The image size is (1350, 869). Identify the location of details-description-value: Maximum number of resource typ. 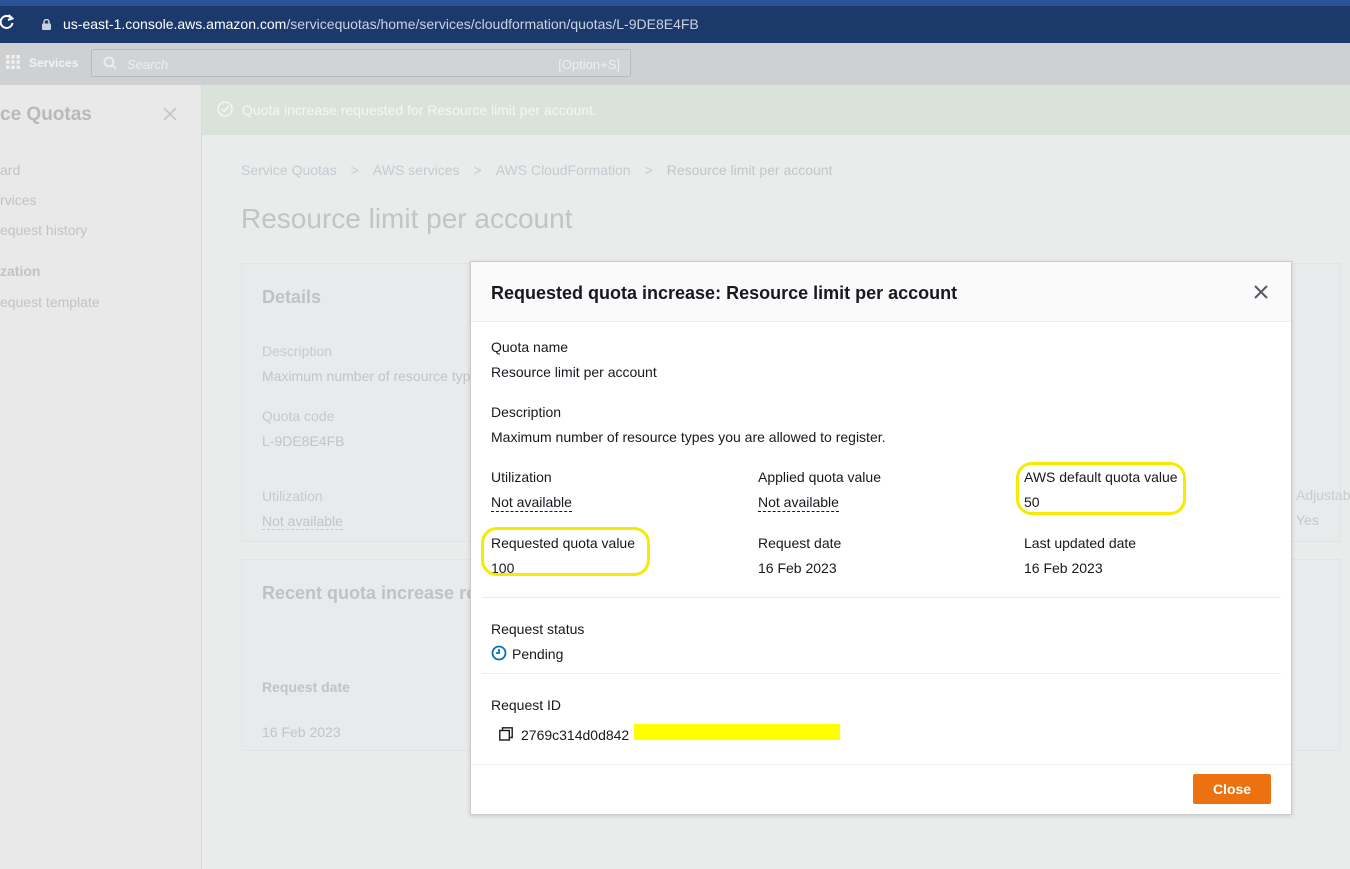
(366, 376).